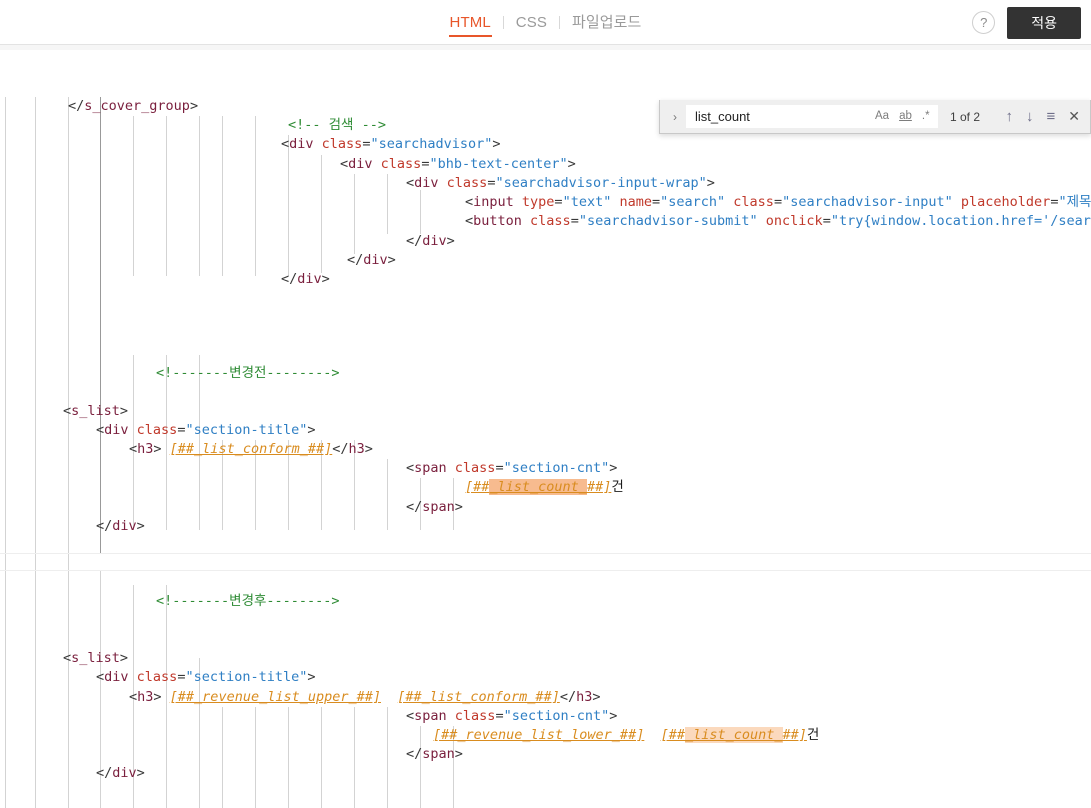  I want to click on find-actions: ↑ ↓ ≡ ✕, so click(1045, 117).